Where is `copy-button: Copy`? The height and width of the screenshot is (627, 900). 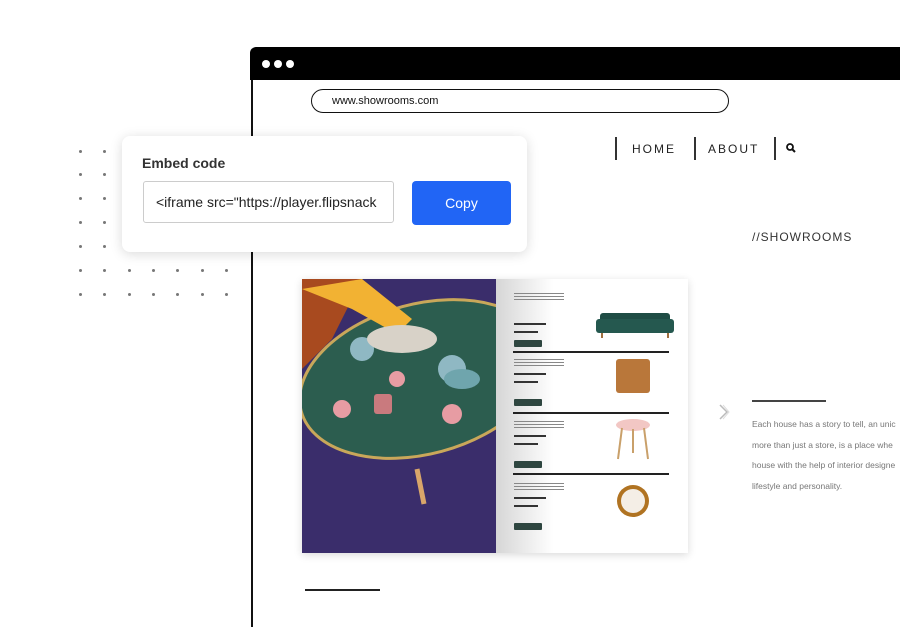
copy-button: Copy is located at coordinates (461, 203).